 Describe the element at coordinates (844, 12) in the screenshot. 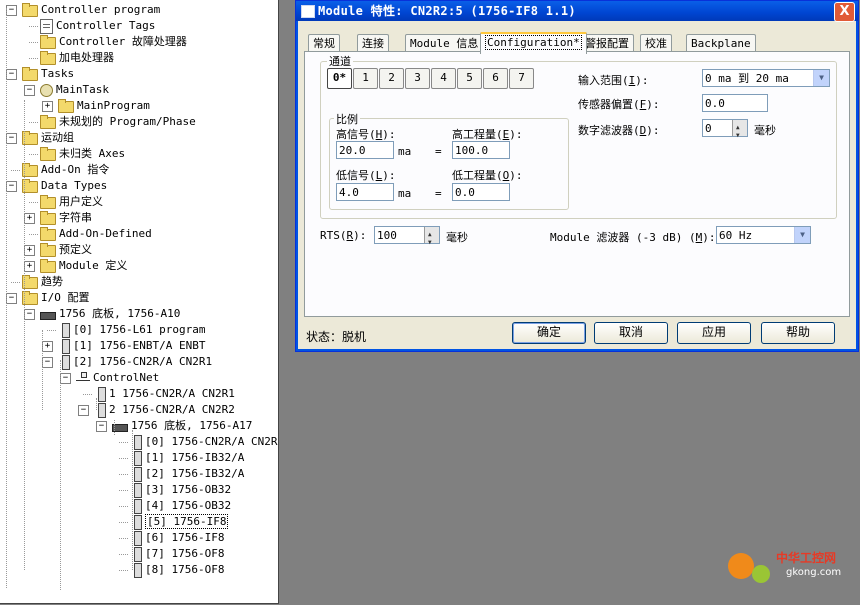

I see `close-button: X` at that location.